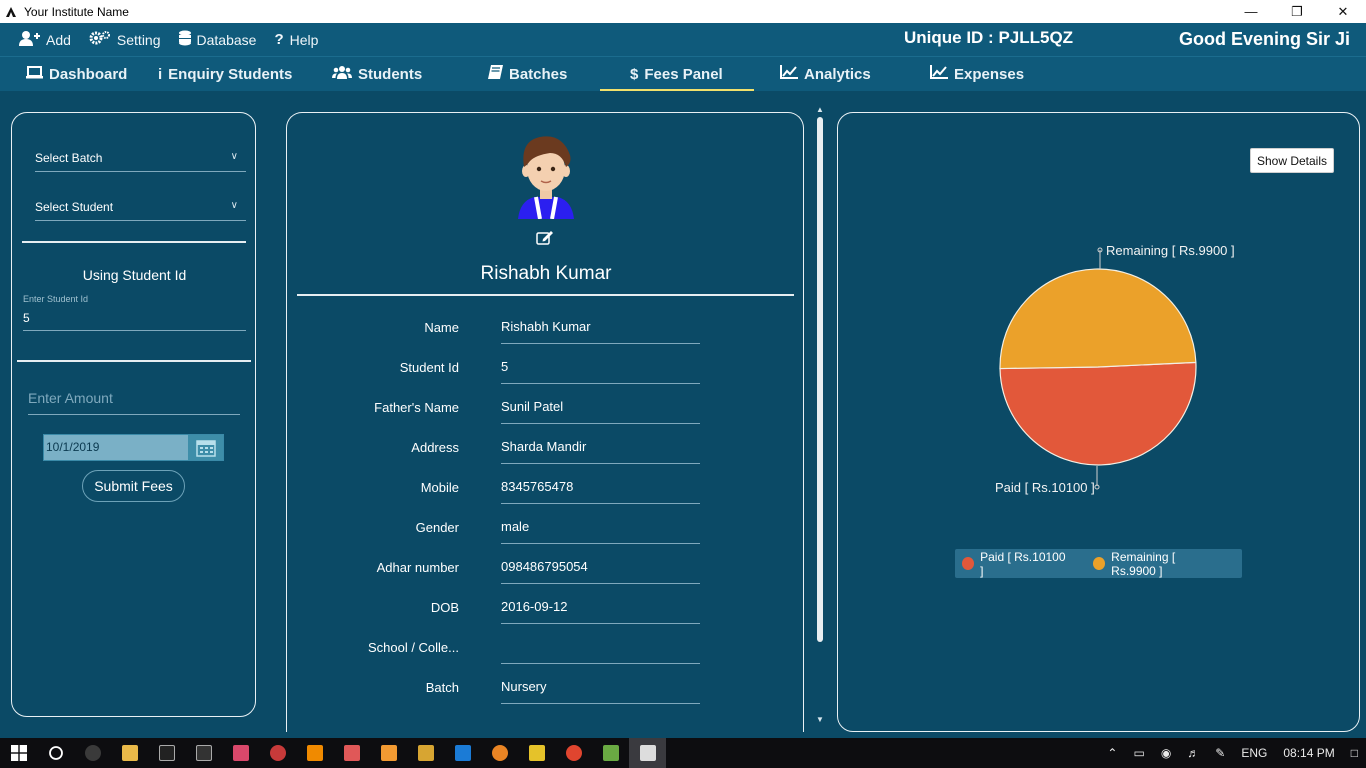 The image size is (1366, 768). I want to click on chart-legend: Paid [ Rs.10100 ] Remaining [ Rs.9900 ], so click(1098, 563).